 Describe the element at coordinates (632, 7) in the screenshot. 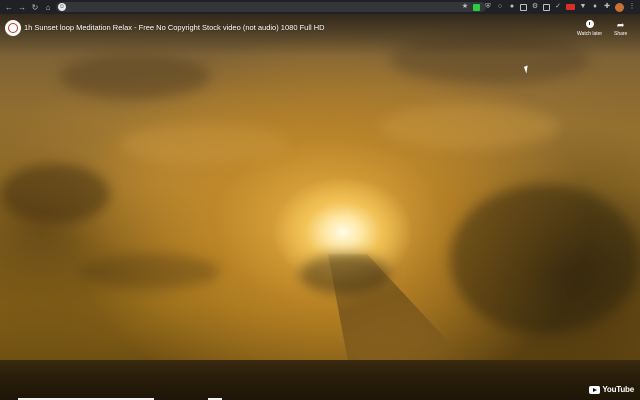

I see `menu-kebab-icon: ⋮` at that location.